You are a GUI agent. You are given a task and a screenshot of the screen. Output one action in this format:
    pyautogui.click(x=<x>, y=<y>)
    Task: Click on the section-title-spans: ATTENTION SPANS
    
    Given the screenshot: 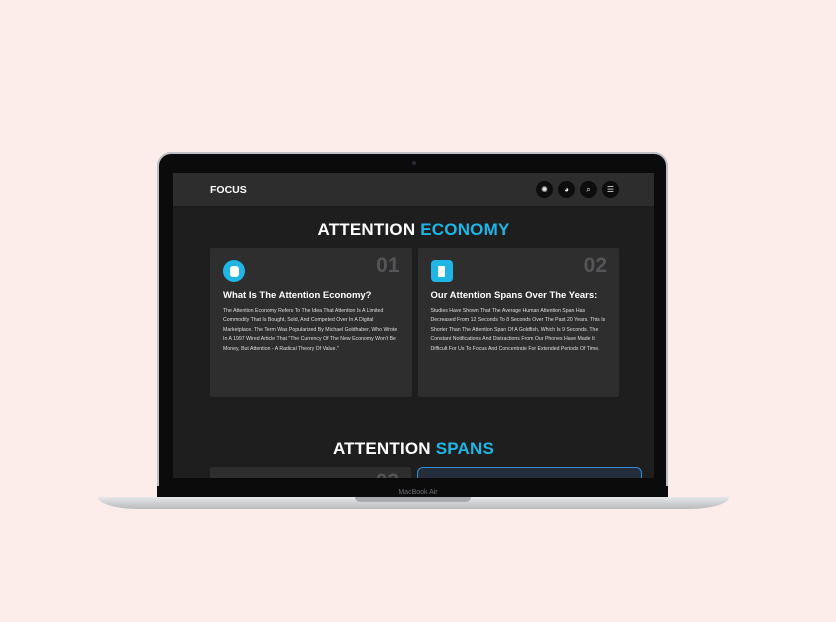 What is the action you would take?
    pyautogui.click(x=413, y=449)
    